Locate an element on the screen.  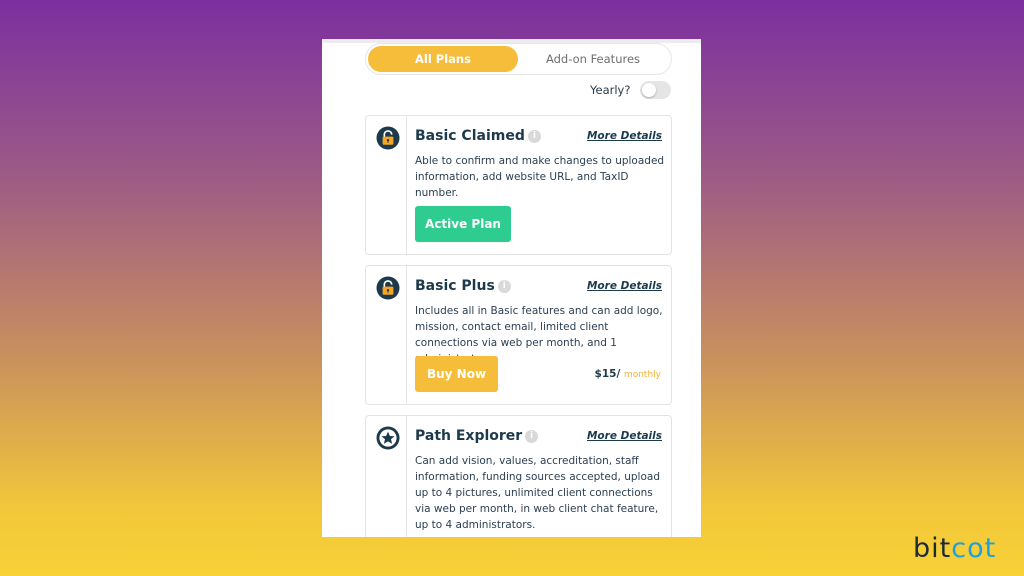
star-badge-icon is located at coordinates (388, 438).